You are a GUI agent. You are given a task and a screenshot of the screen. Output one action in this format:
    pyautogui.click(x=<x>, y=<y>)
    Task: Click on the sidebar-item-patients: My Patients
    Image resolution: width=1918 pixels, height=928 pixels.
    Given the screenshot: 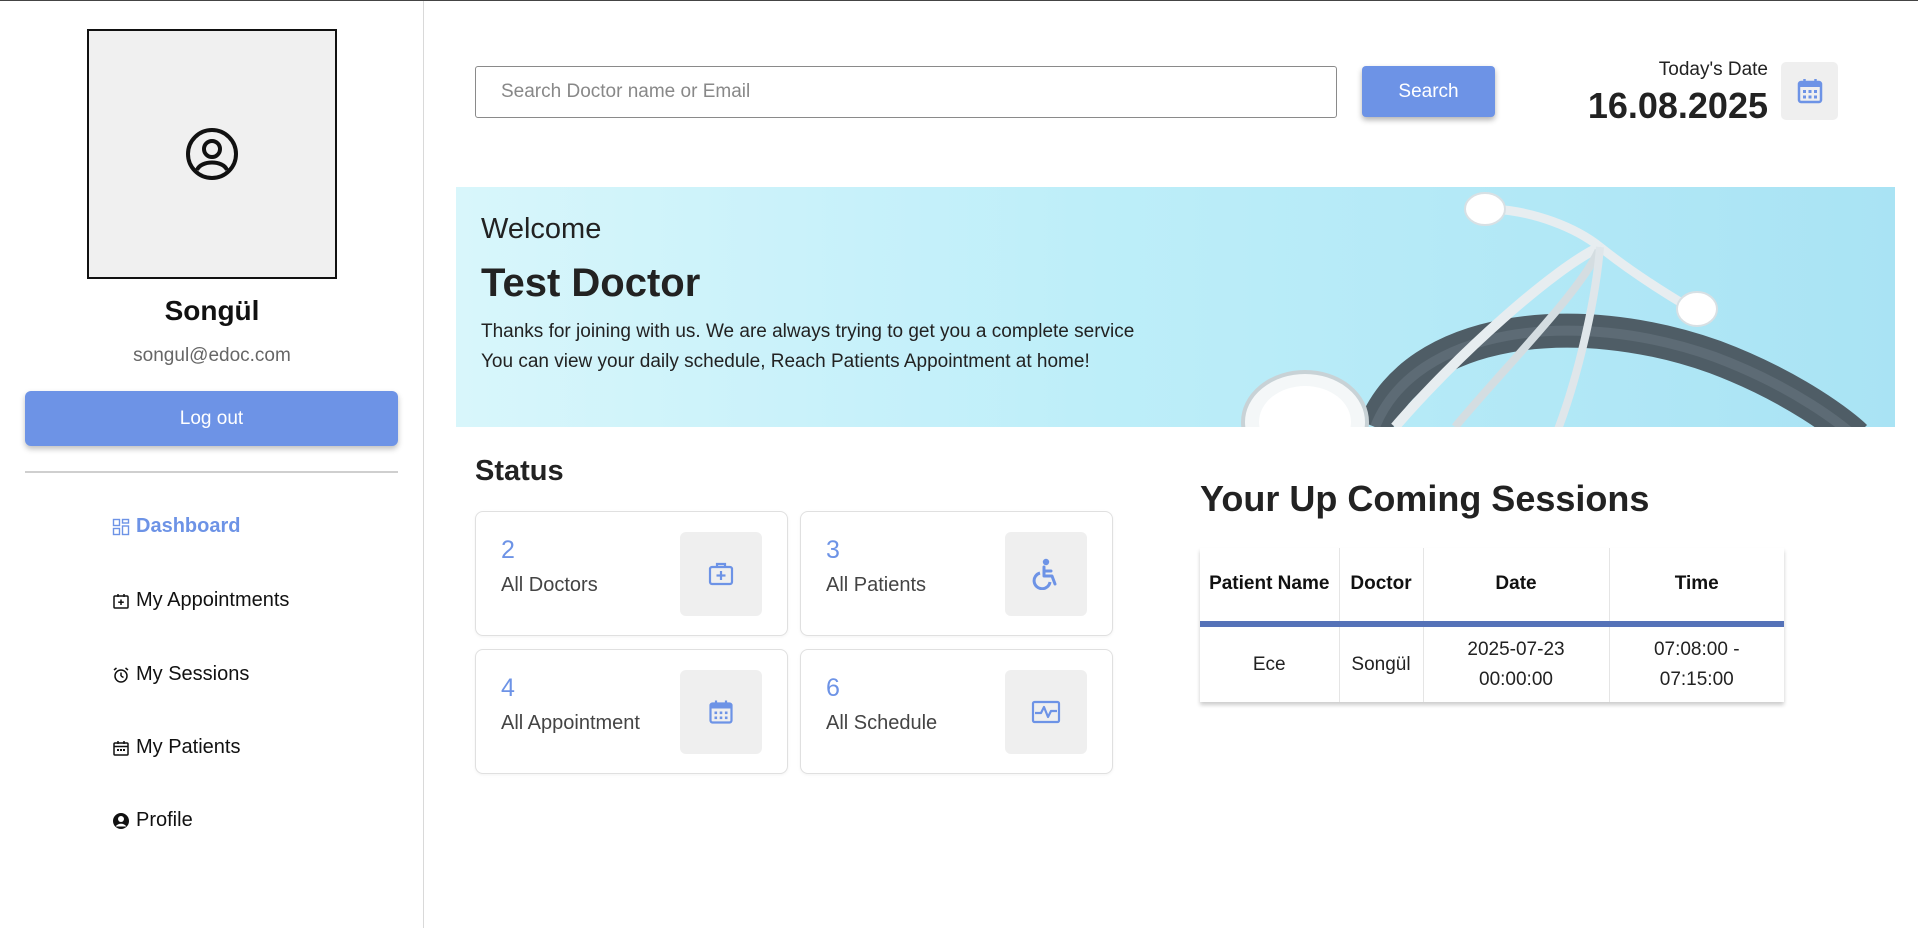 What is the action you would take?
    pyautogui.click(x=176, y=747)
    